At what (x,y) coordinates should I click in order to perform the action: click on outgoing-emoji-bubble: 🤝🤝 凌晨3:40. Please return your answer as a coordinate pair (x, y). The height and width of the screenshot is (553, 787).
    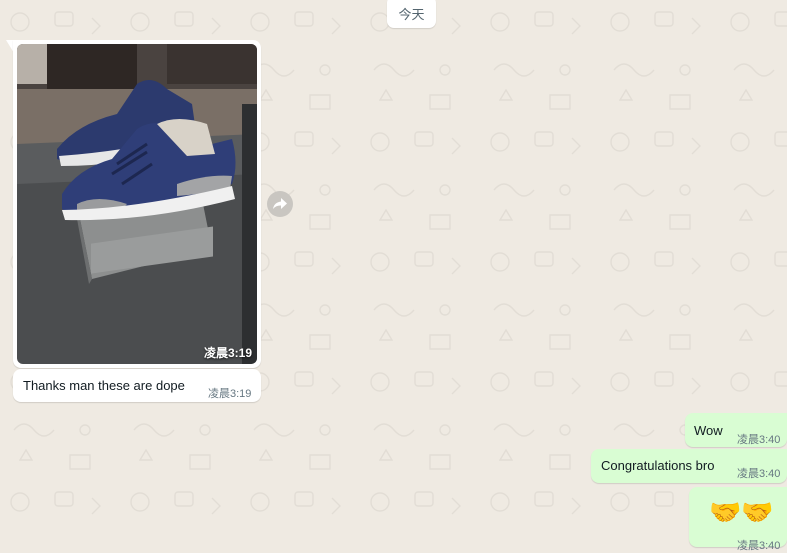
    Looking at the image, I should click on (738, 519).